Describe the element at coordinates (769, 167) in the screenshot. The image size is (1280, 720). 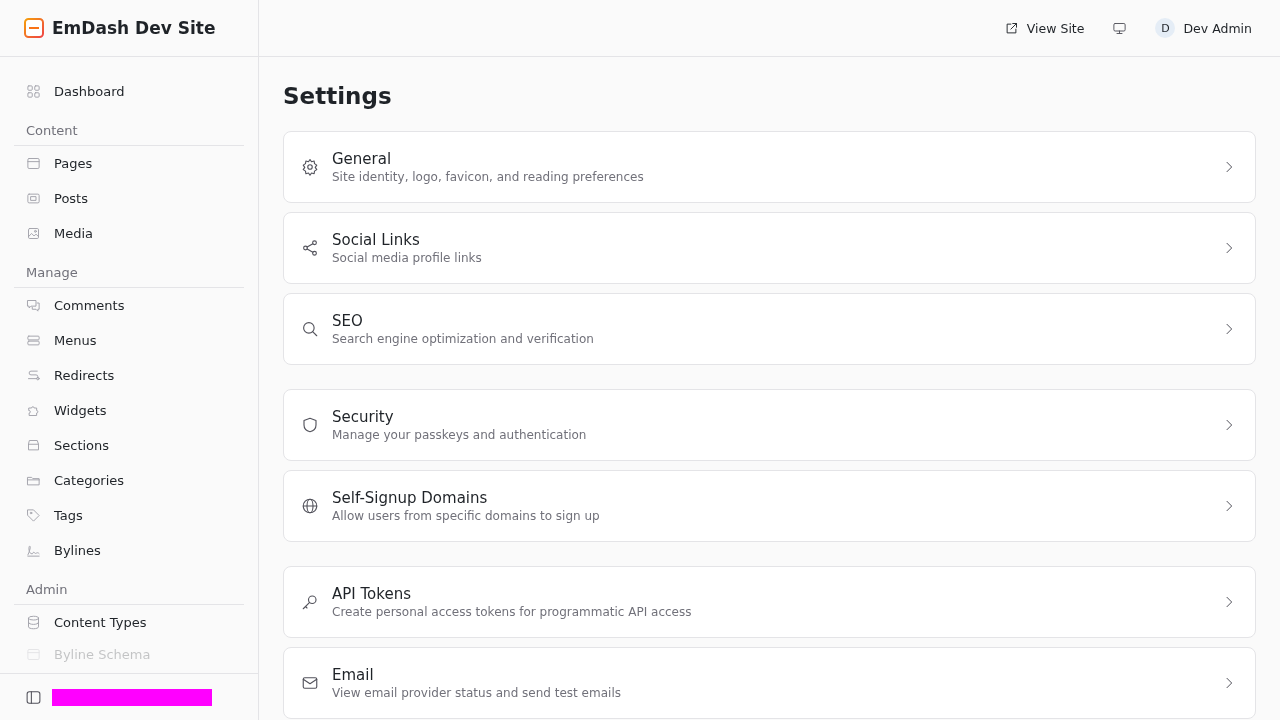
I see `settings-card: General Site identity, logo, favicon, and reading preferences` at that location.